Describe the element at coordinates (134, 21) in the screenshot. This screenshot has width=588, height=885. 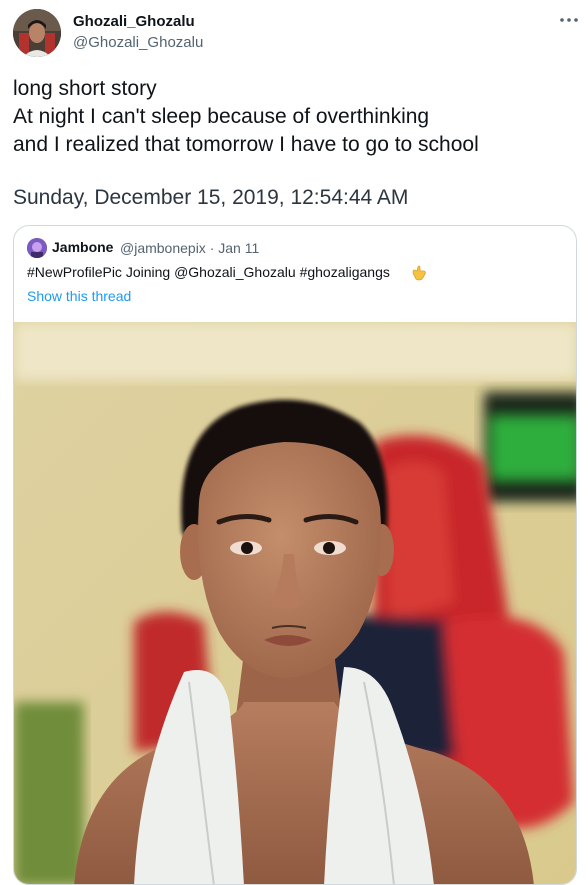
I see `author-display-name: Ghozali_Ghozalu` at that location.